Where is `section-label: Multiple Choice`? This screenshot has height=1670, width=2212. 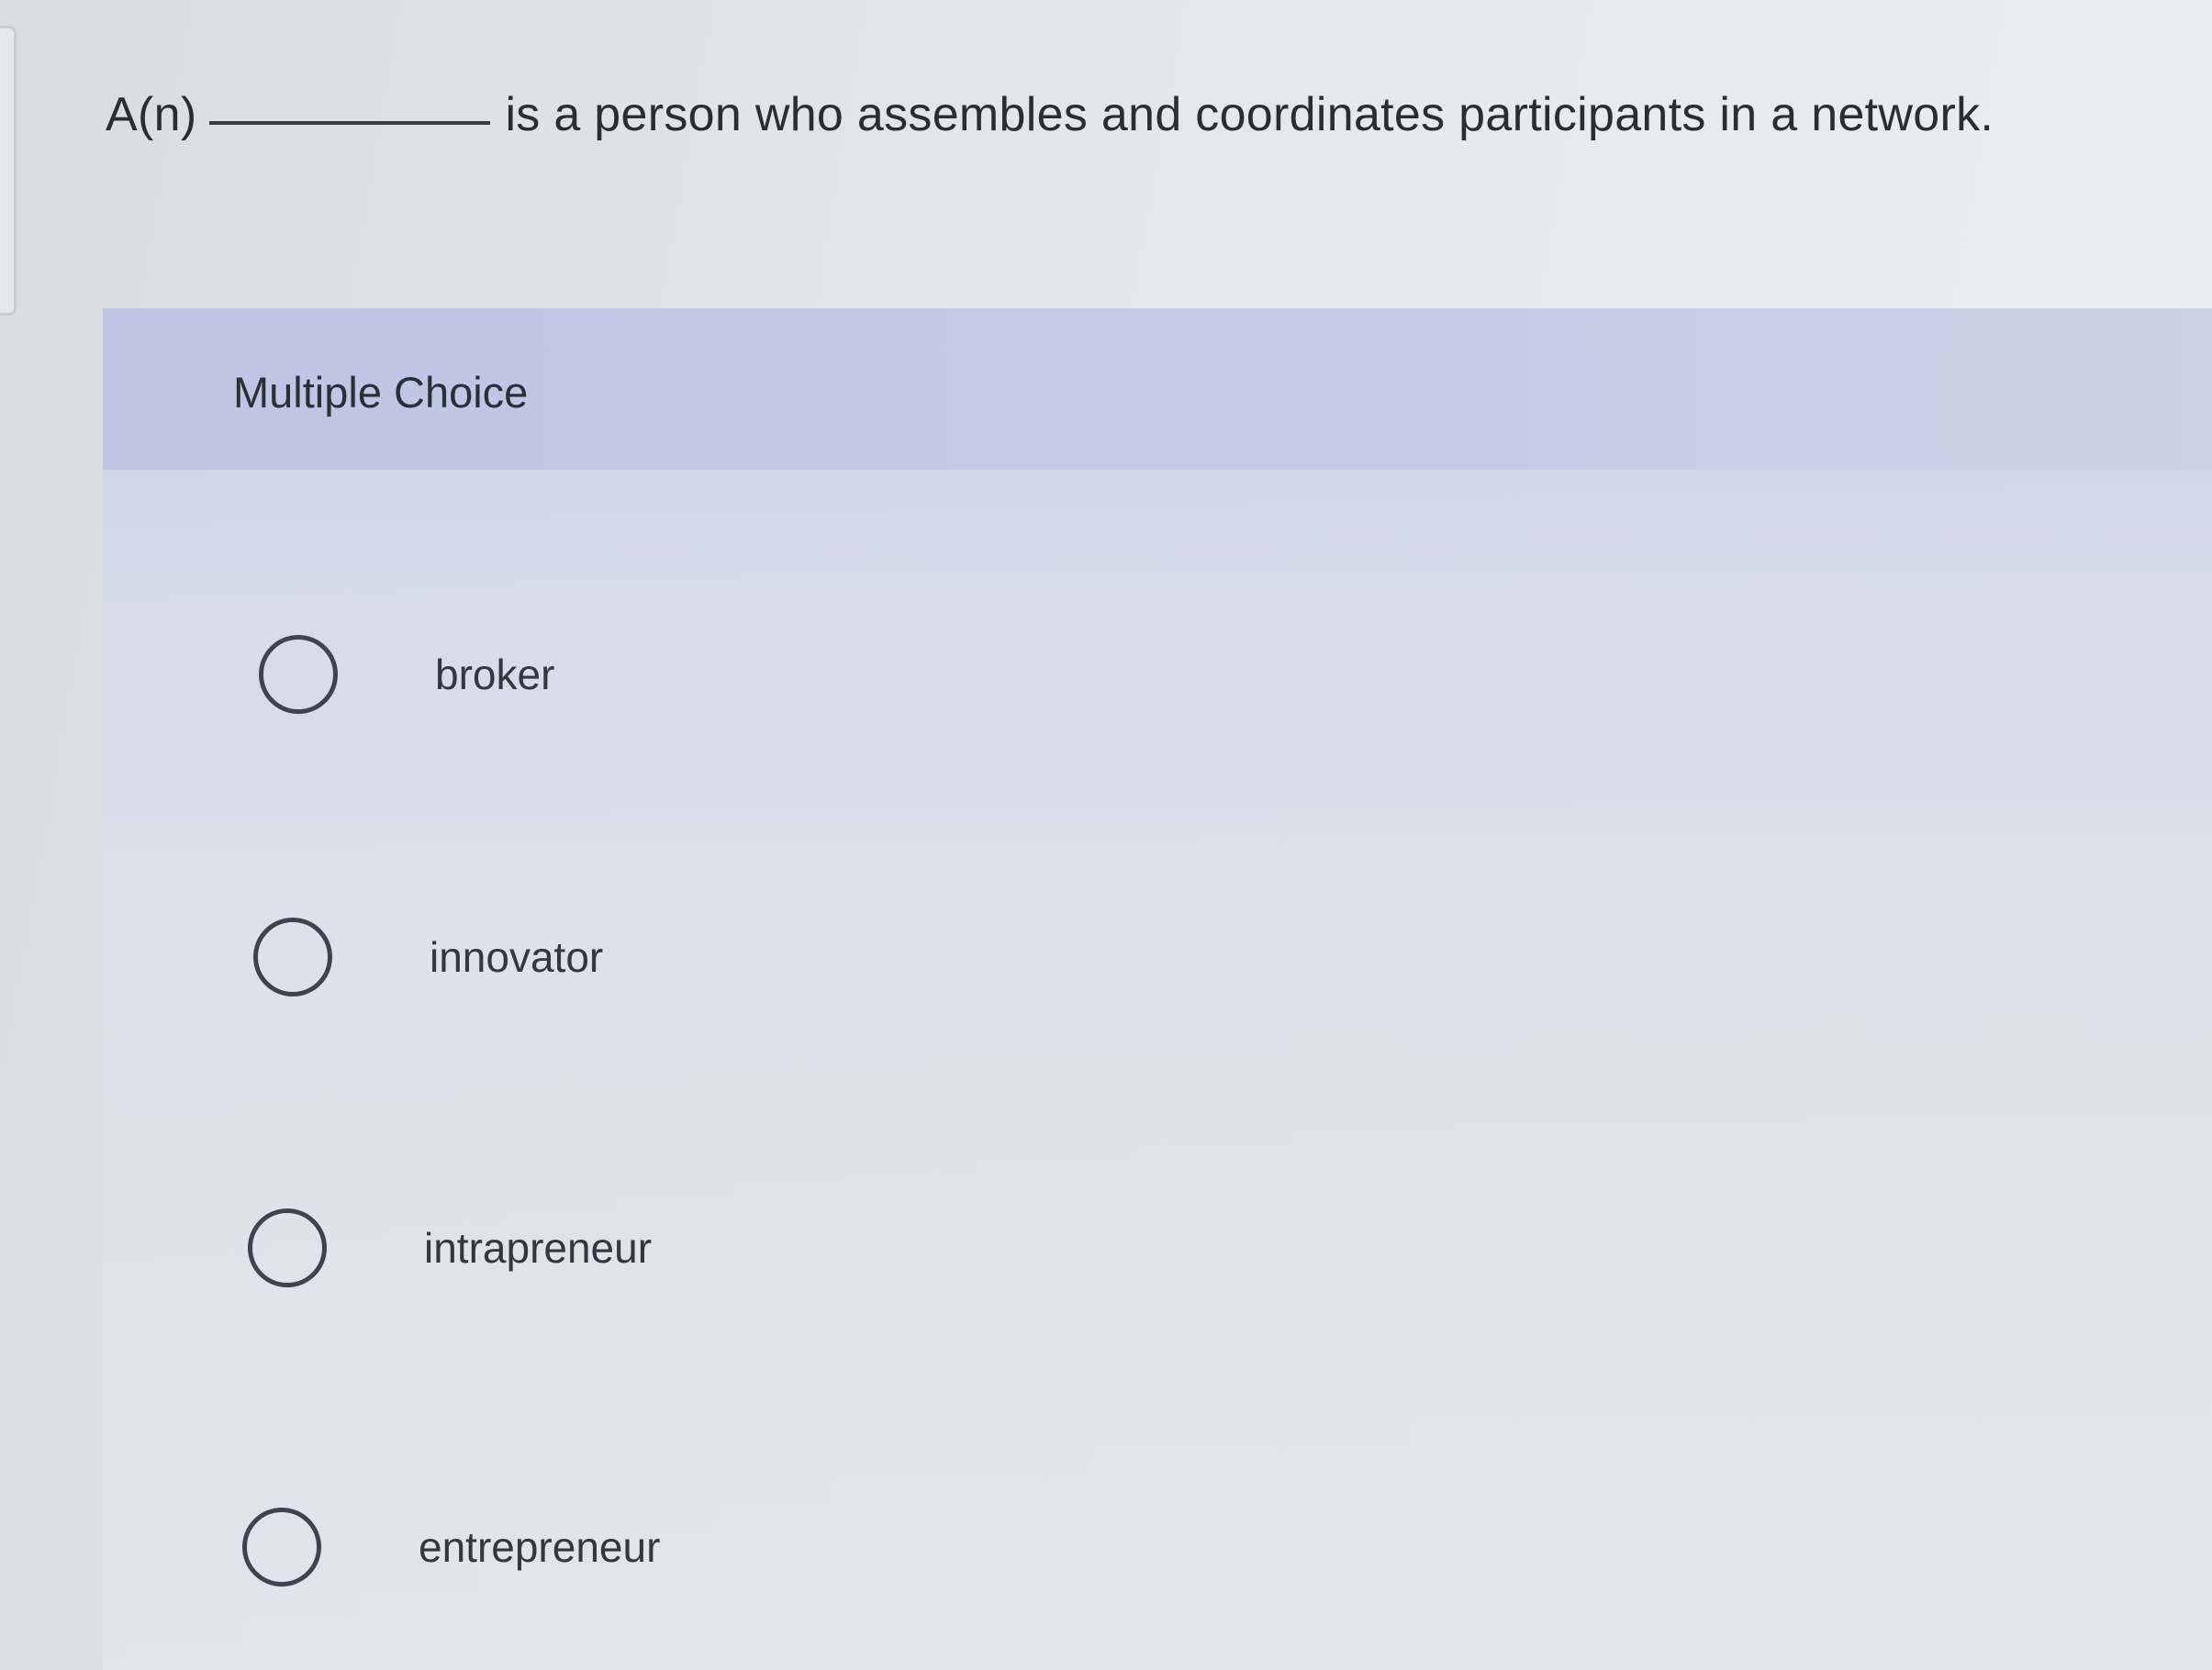
section-label: Multiple Choice is located at coordinates (381, 392).